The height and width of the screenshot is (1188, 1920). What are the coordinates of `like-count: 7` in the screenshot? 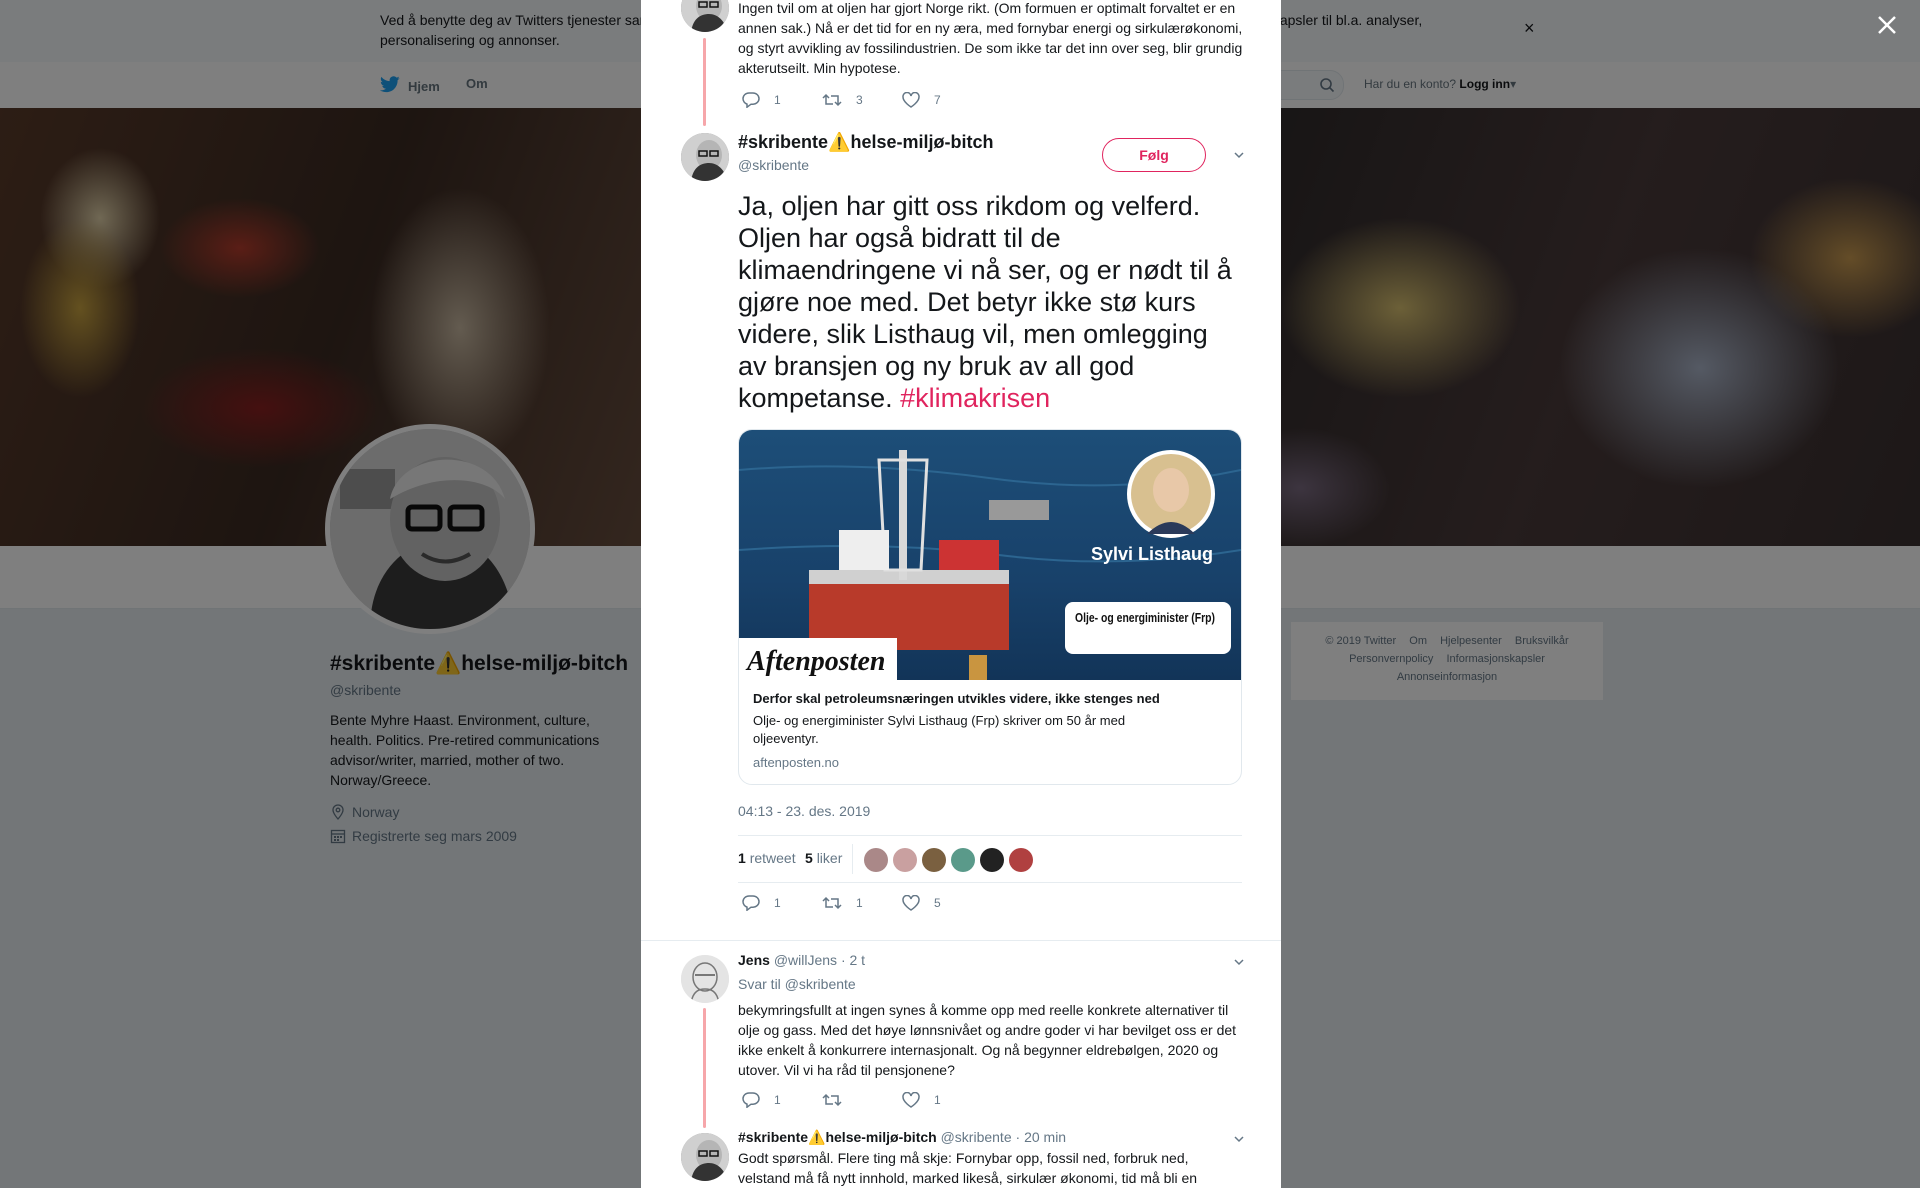 It's located at (937, 100).